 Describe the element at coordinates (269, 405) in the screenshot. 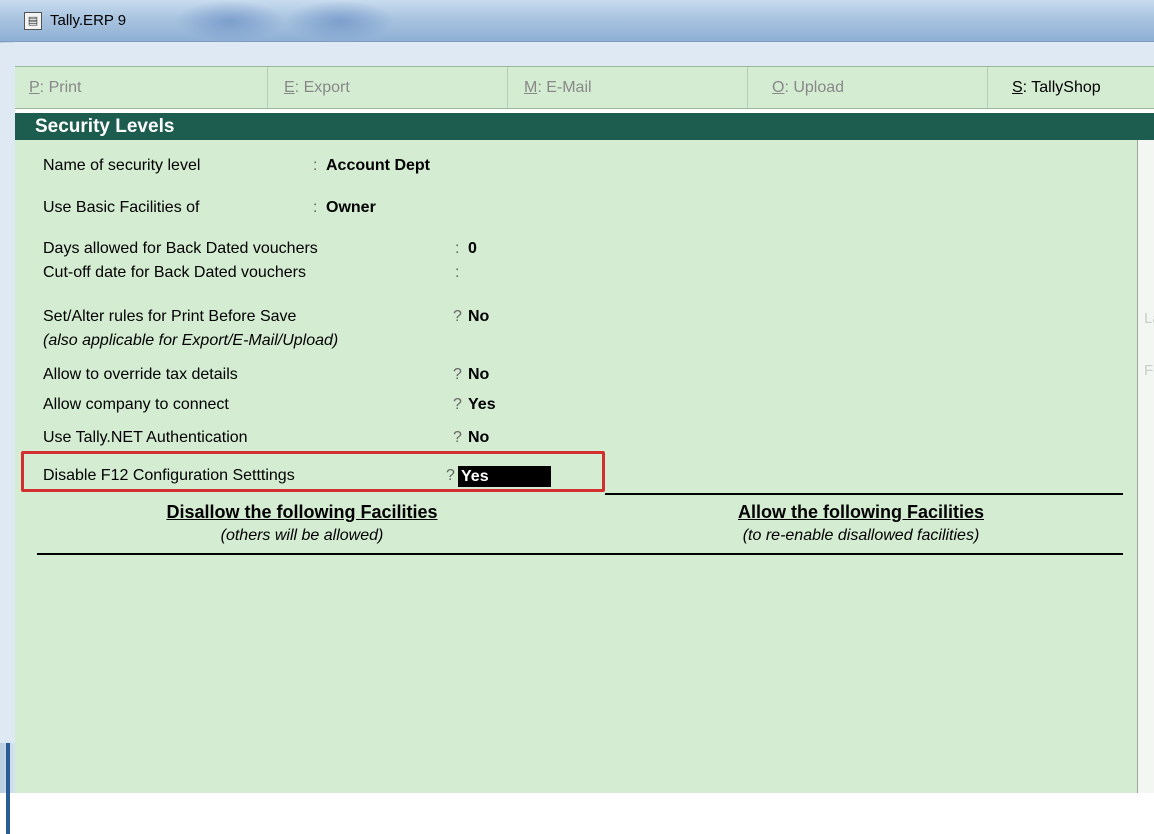

I see `company-connect-row: Allow company to connect ? Yes` at that location.